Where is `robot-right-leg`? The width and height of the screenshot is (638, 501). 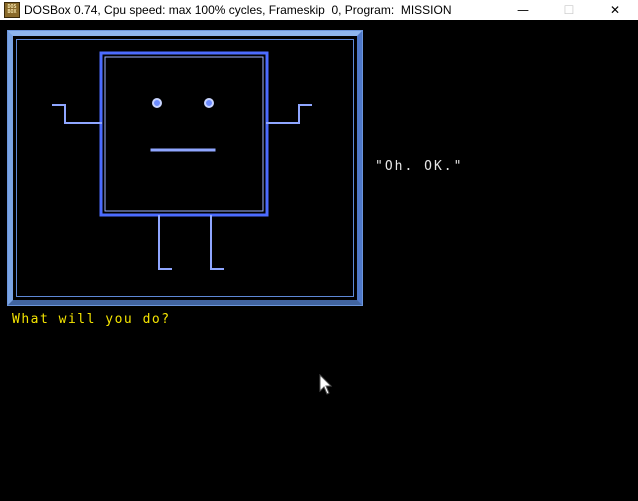
robot-right-leg is located at coordinates (217, 242).